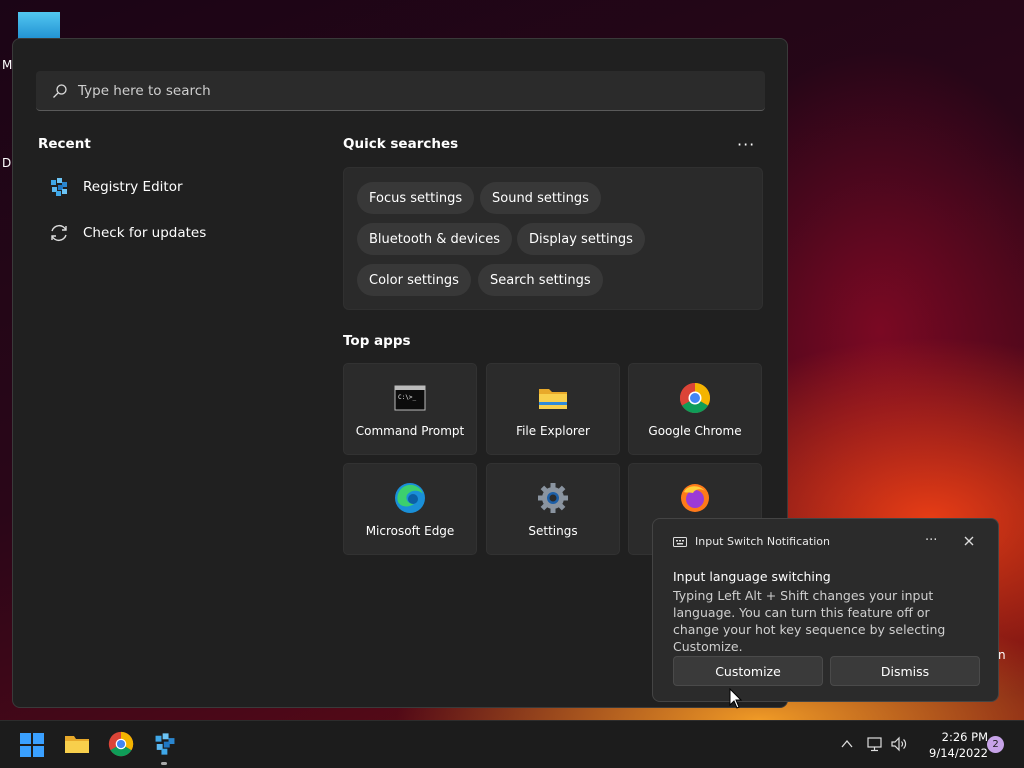  I want to click on recent-item-label: Registry Editor, so click(133, 187).